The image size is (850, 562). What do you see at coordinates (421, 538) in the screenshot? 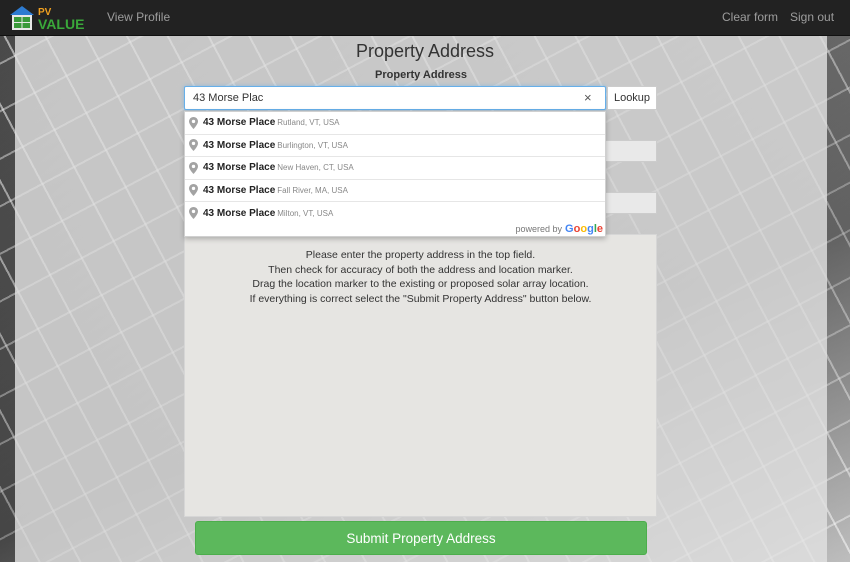
I see `submit-property-address-button: Submit Property Address` at bounding box center [421, 538].